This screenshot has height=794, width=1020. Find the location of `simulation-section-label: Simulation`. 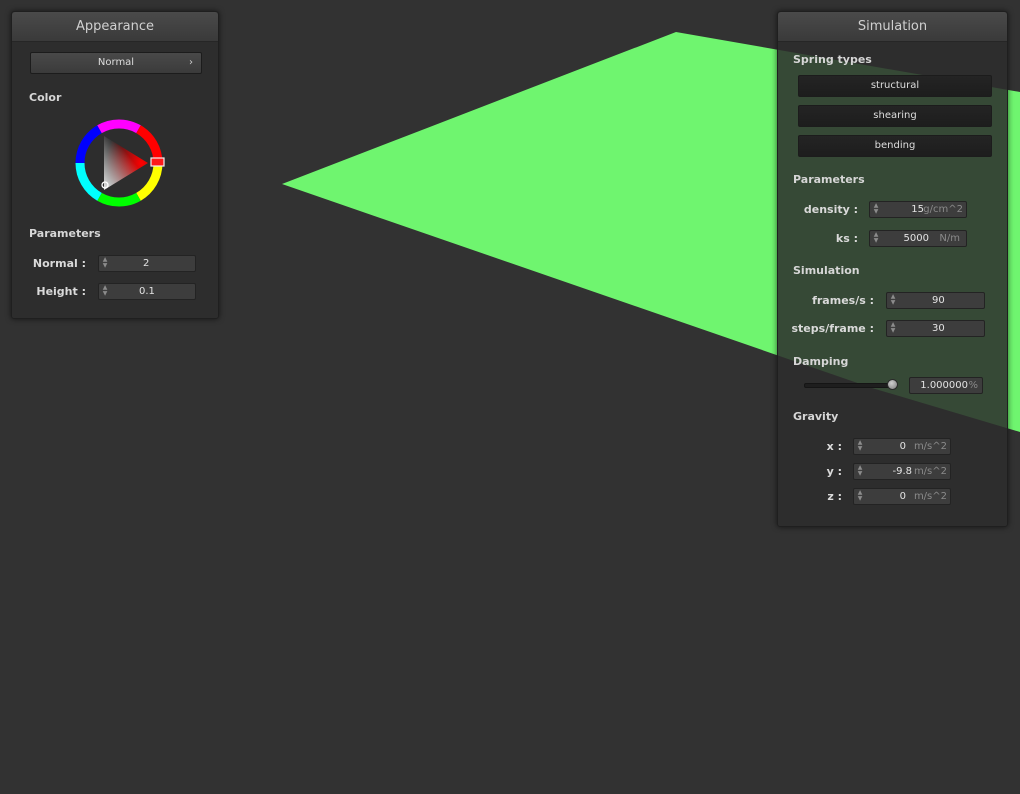

simulation-section-label: Simulation is located at coordinates (826, 270).